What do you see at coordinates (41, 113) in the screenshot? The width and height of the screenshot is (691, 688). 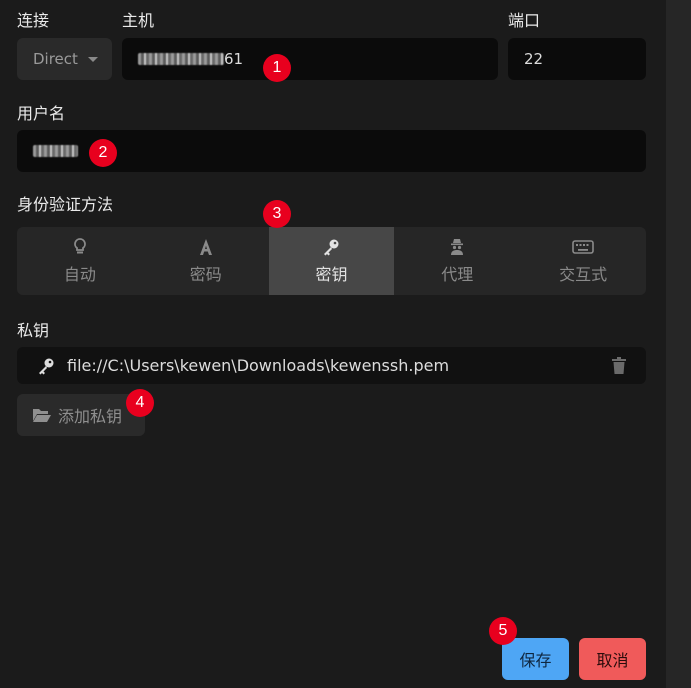 I see `username-label: 用户名` at bounding box center [41, 113].